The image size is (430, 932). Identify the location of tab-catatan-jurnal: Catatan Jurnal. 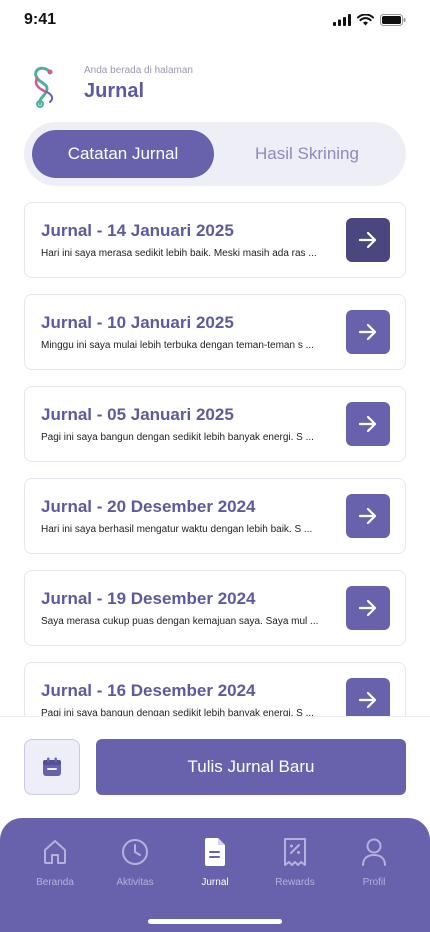
(123, 154).